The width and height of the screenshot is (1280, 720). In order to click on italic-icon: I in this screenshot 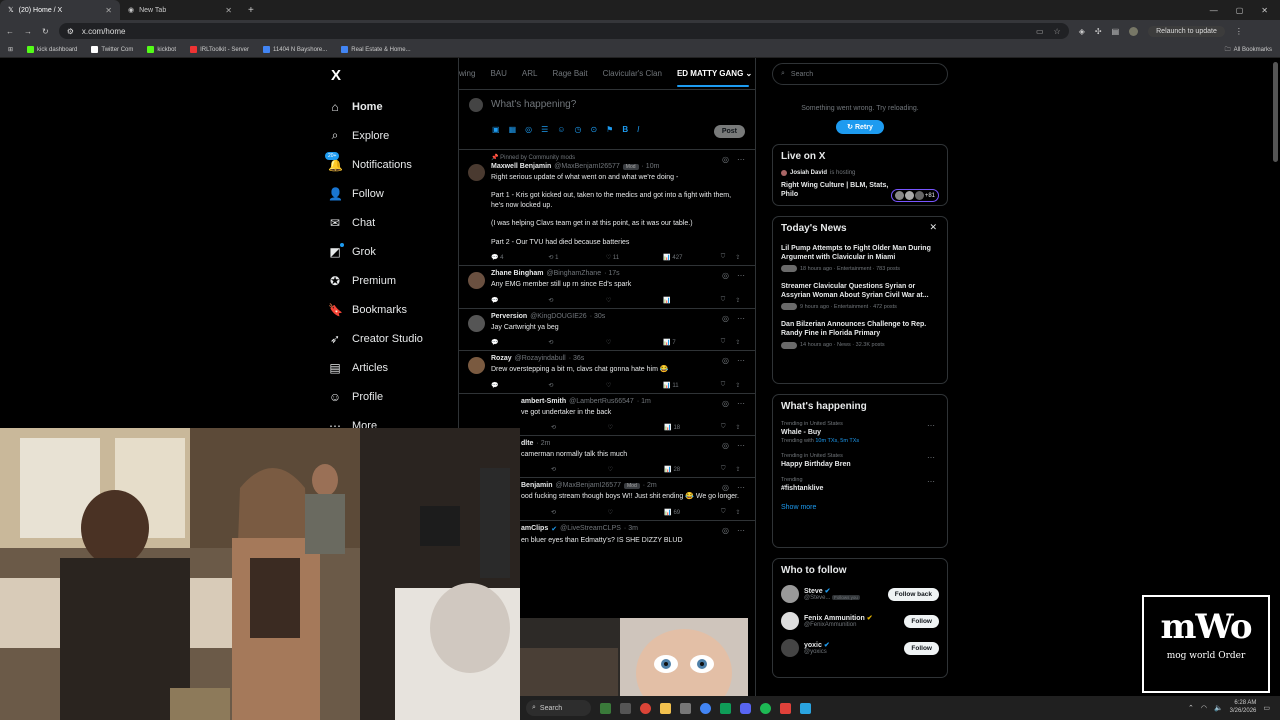, I will do `click(638, 129)`.